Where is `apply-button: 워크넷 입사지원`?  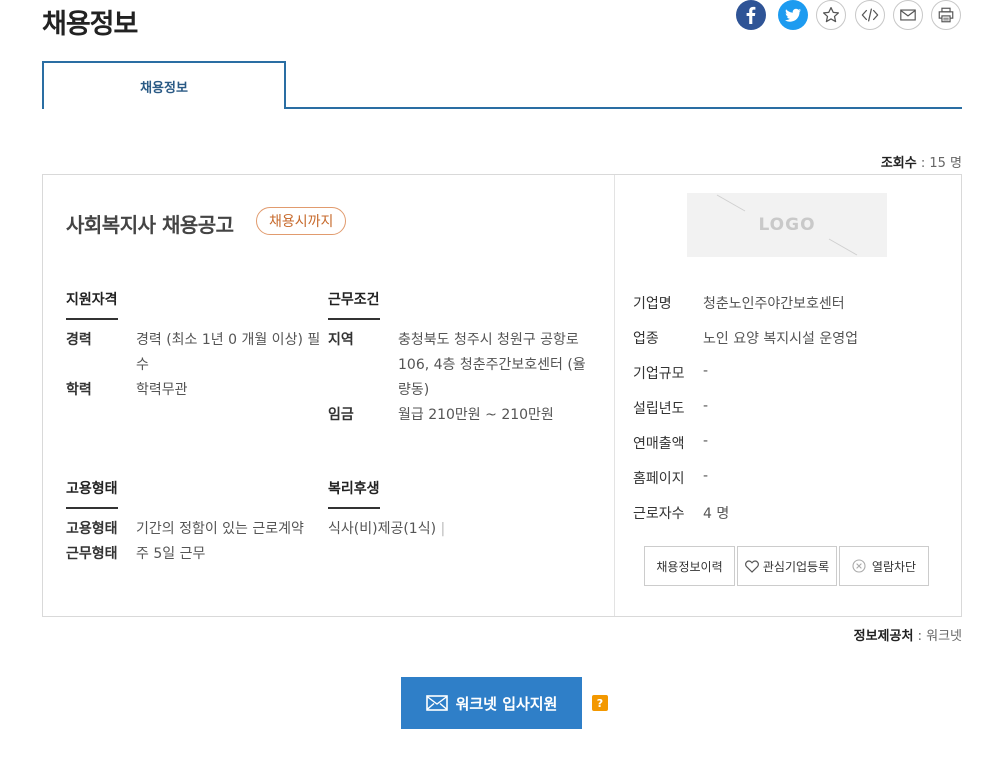 apply-button: 워크넷 입사지원 is located at coordinates (491, 703).